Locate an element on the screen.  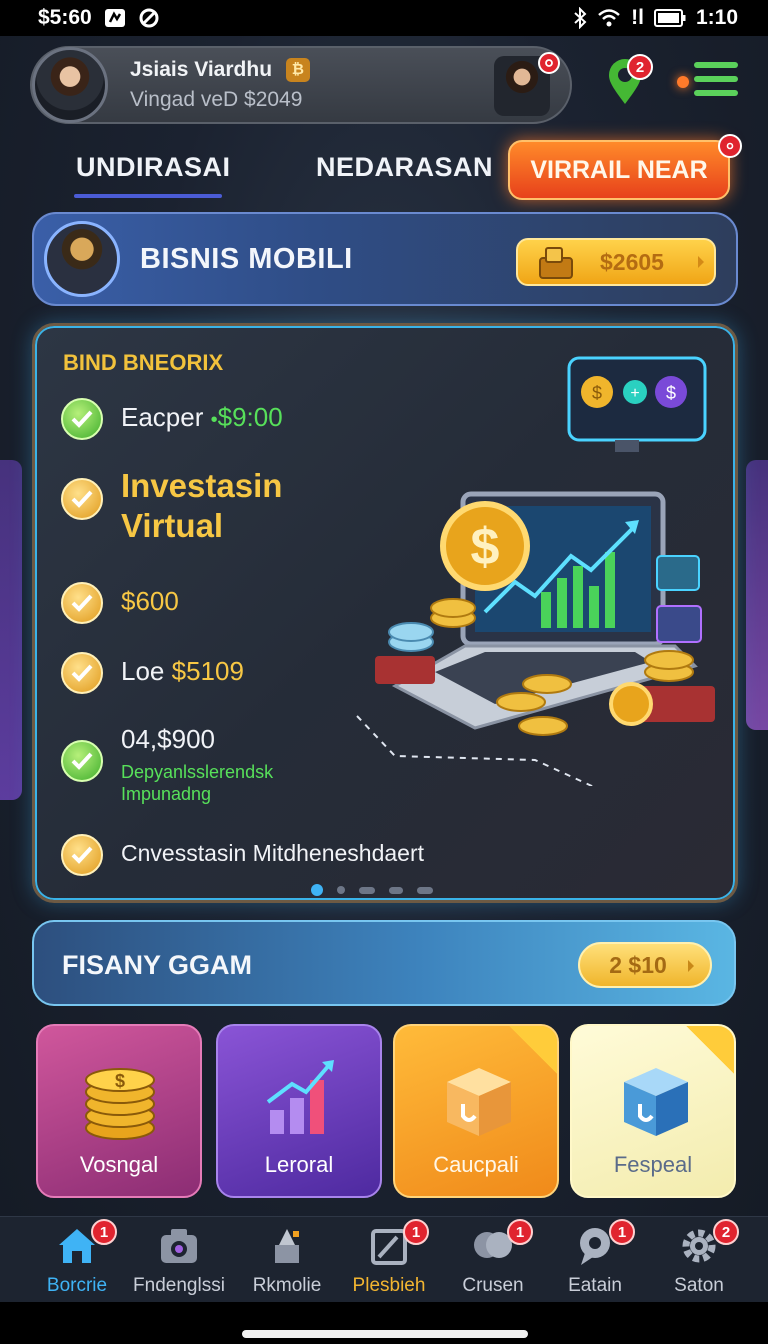
chevron-right-icon is located at coordinates (701, 264).